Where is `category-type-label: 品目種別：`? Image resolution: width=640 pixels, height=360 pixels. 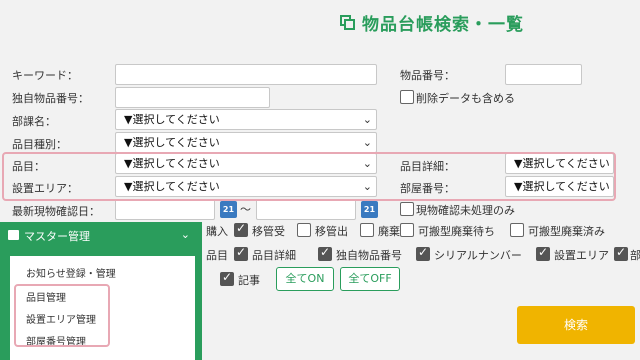
category-type-label: 品目種別： is located at coordinates (39, 144).